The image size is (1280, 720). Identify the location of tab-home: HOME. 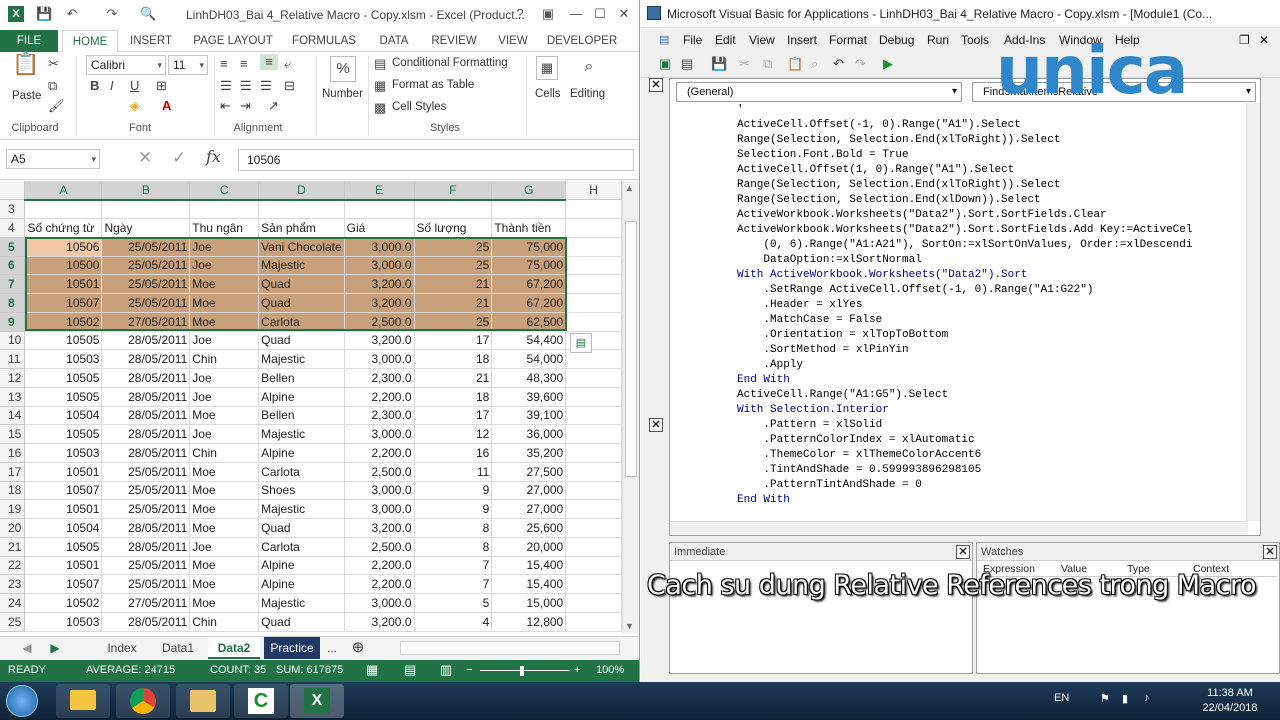
(90, 41).